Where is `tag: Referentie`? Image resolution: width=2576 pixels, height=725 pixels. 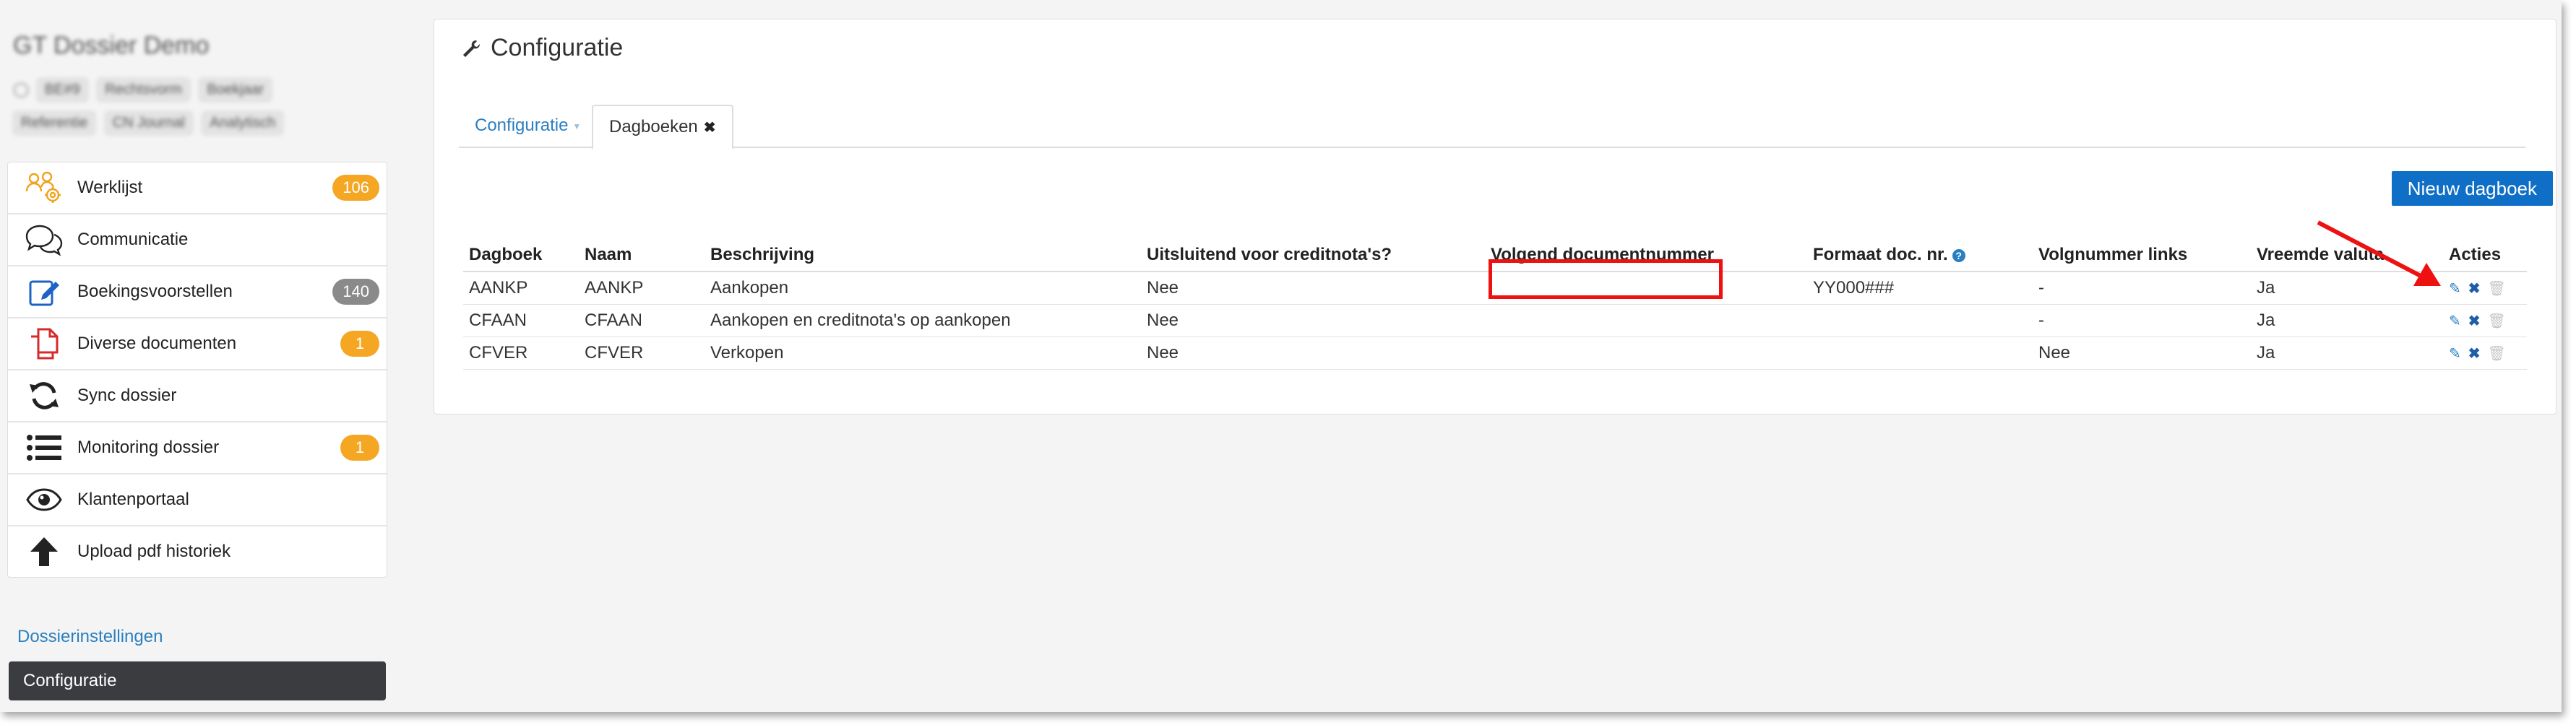 tag: Referentie is located at coordinates (54, 123).